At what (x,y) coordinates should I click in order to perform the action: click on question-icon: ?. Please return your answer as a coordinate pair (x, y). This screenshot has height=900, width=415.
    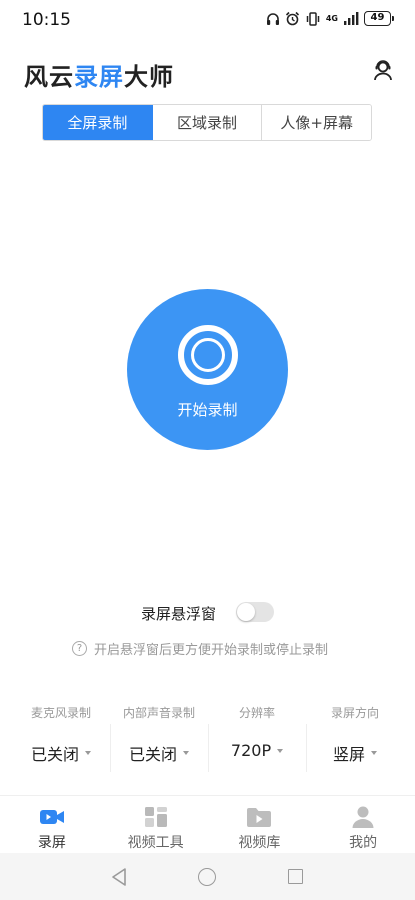
    Looking at the image, I should click on (79, 648).